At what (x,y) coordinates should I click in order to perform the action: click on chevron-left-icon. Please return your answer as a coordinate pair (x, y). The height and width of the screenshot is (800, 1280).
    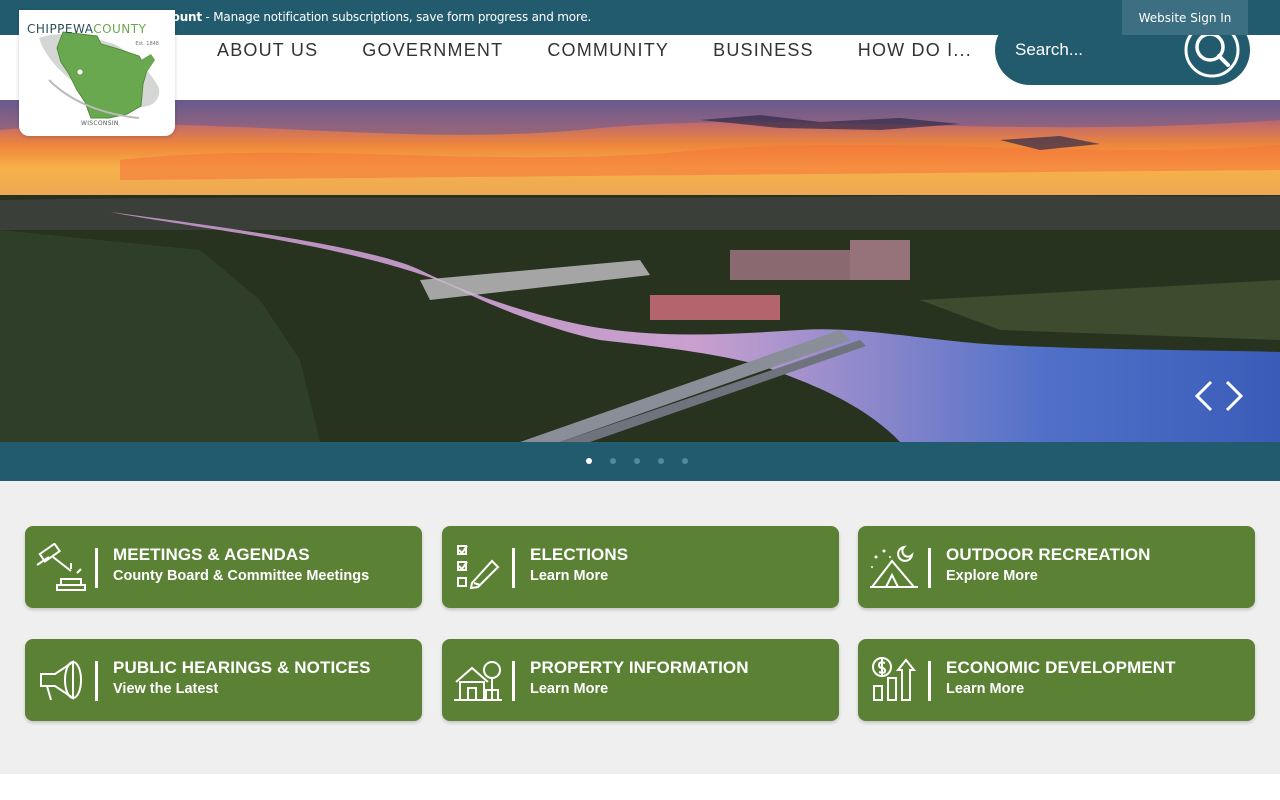
    Looking at the image, I should click on (1203, 396).